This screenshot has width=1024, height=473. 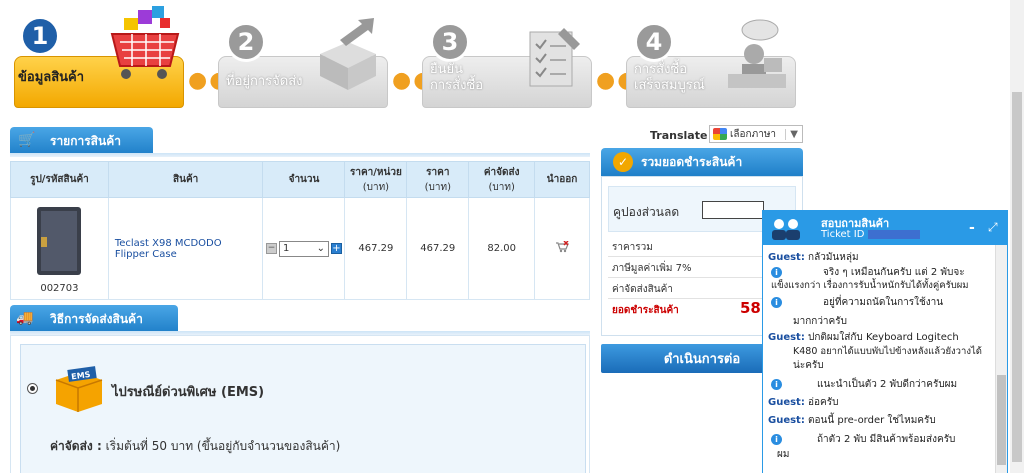 I want to click on cart-panel-header: 🛒 รายการสินค้า, so click(x=81, y=141).